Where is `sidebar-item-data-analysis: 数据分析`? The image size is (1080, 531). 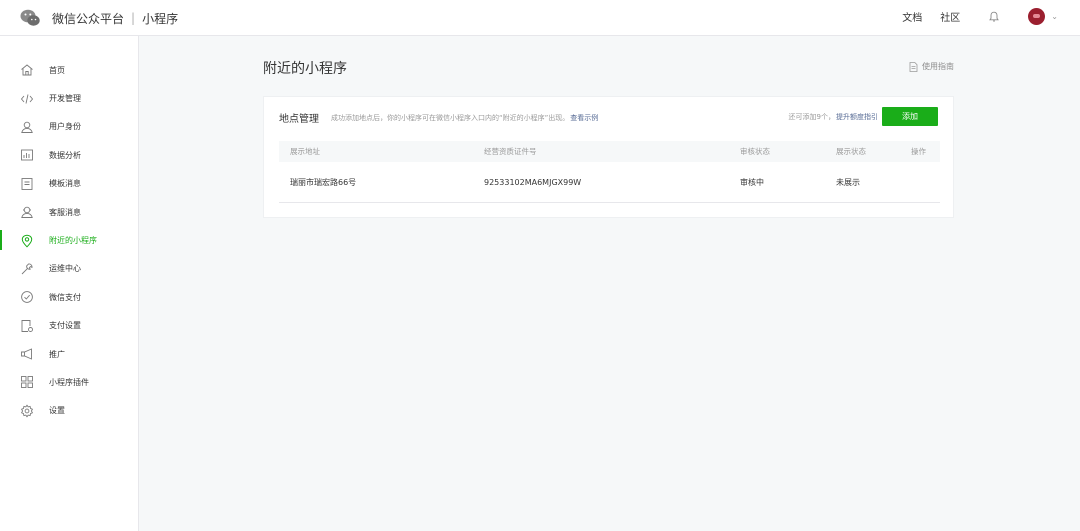 sidebar-item-data-analysis: 数据分析 is located at coordinates (69, 155).